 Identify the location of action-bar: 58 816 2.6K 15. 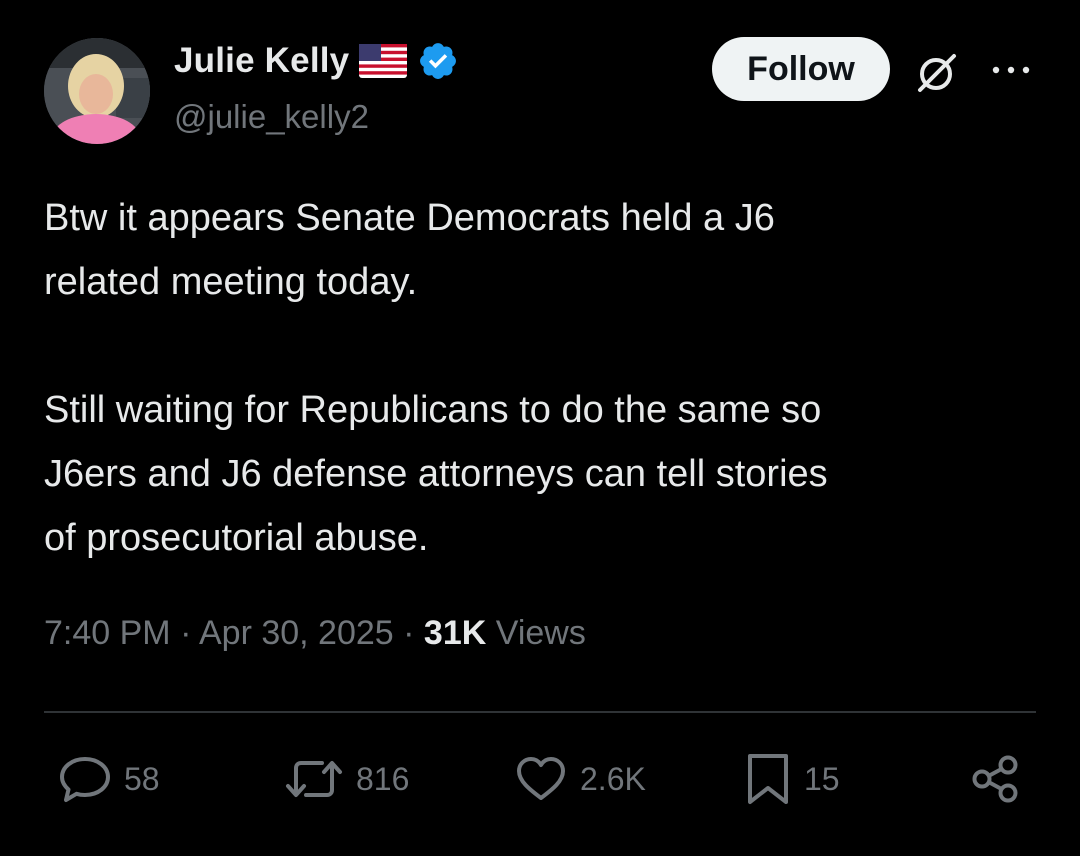
(540, 779).